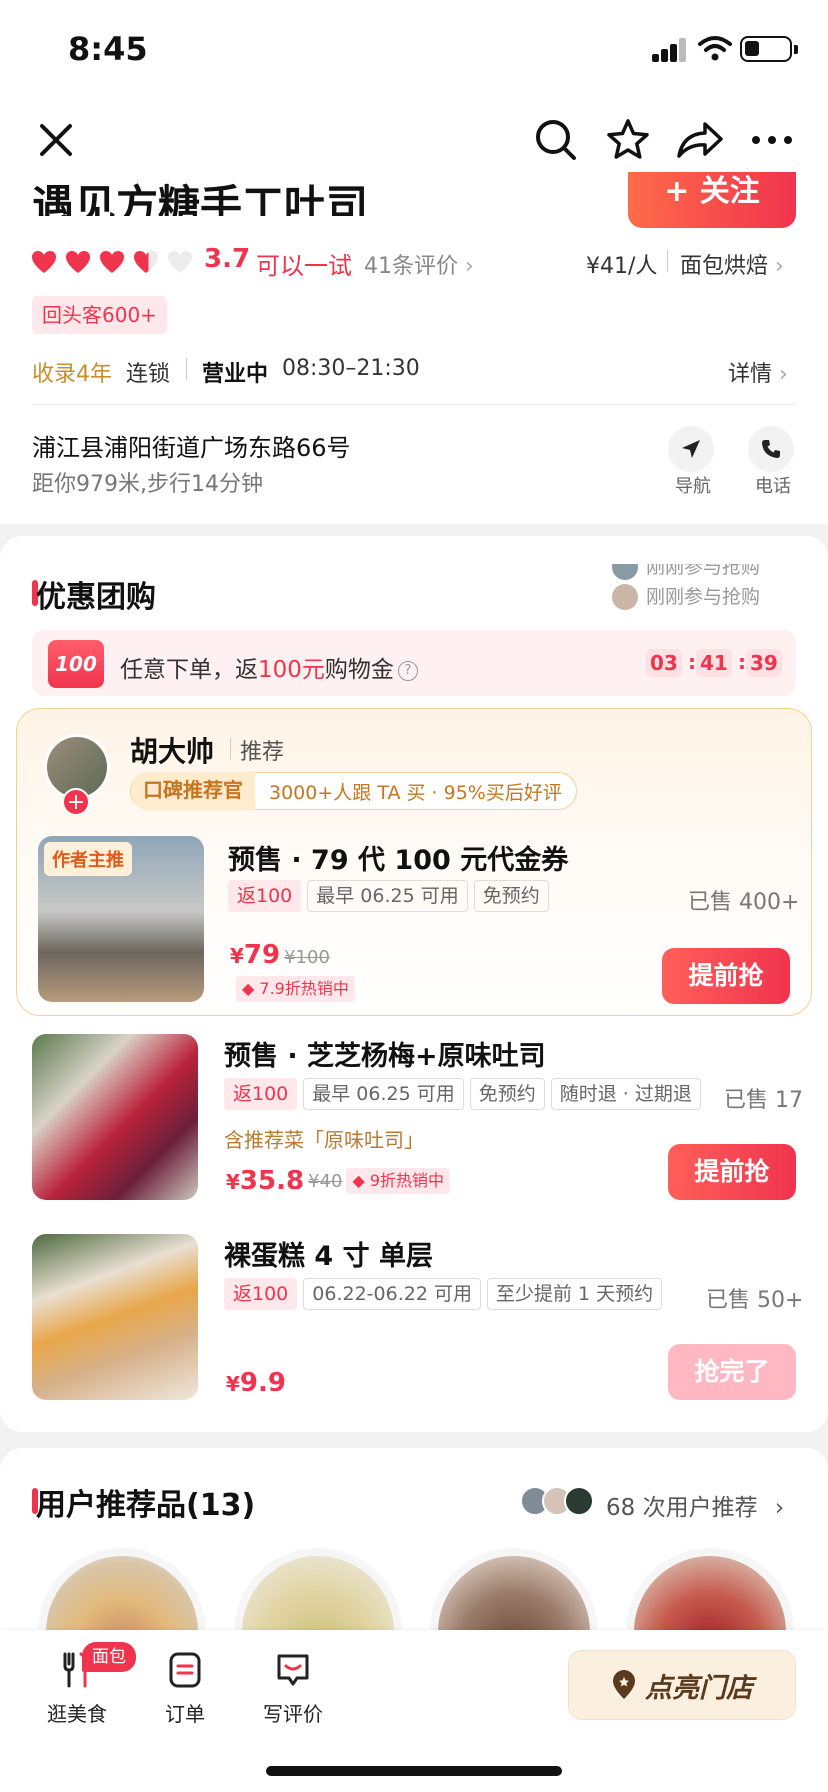 The height and width of the screenshot is (1792, 828). I want to click on light-store-label: 点亮门店, so click(699, 1688).